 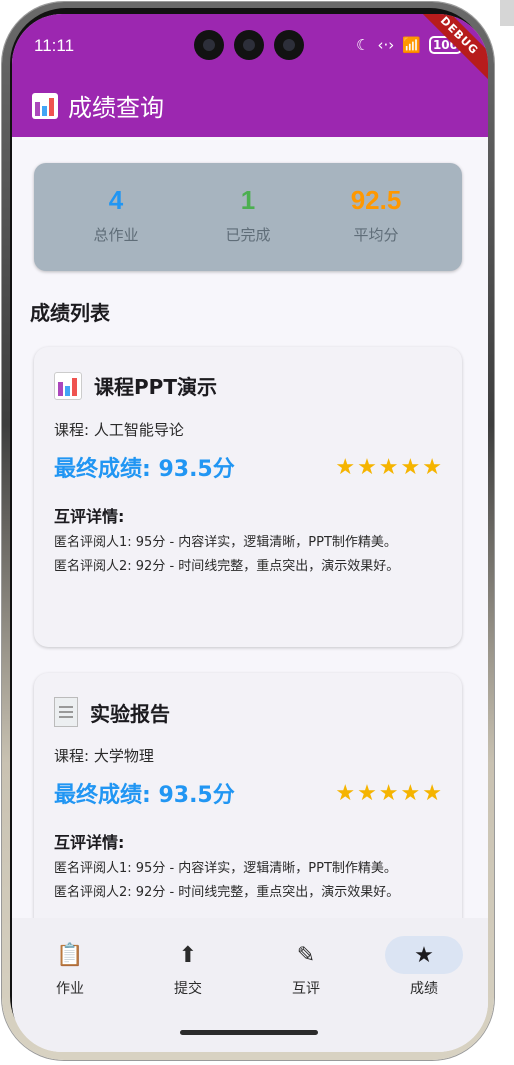 I want to click on home-indicator, so click(x=249, y=1032).